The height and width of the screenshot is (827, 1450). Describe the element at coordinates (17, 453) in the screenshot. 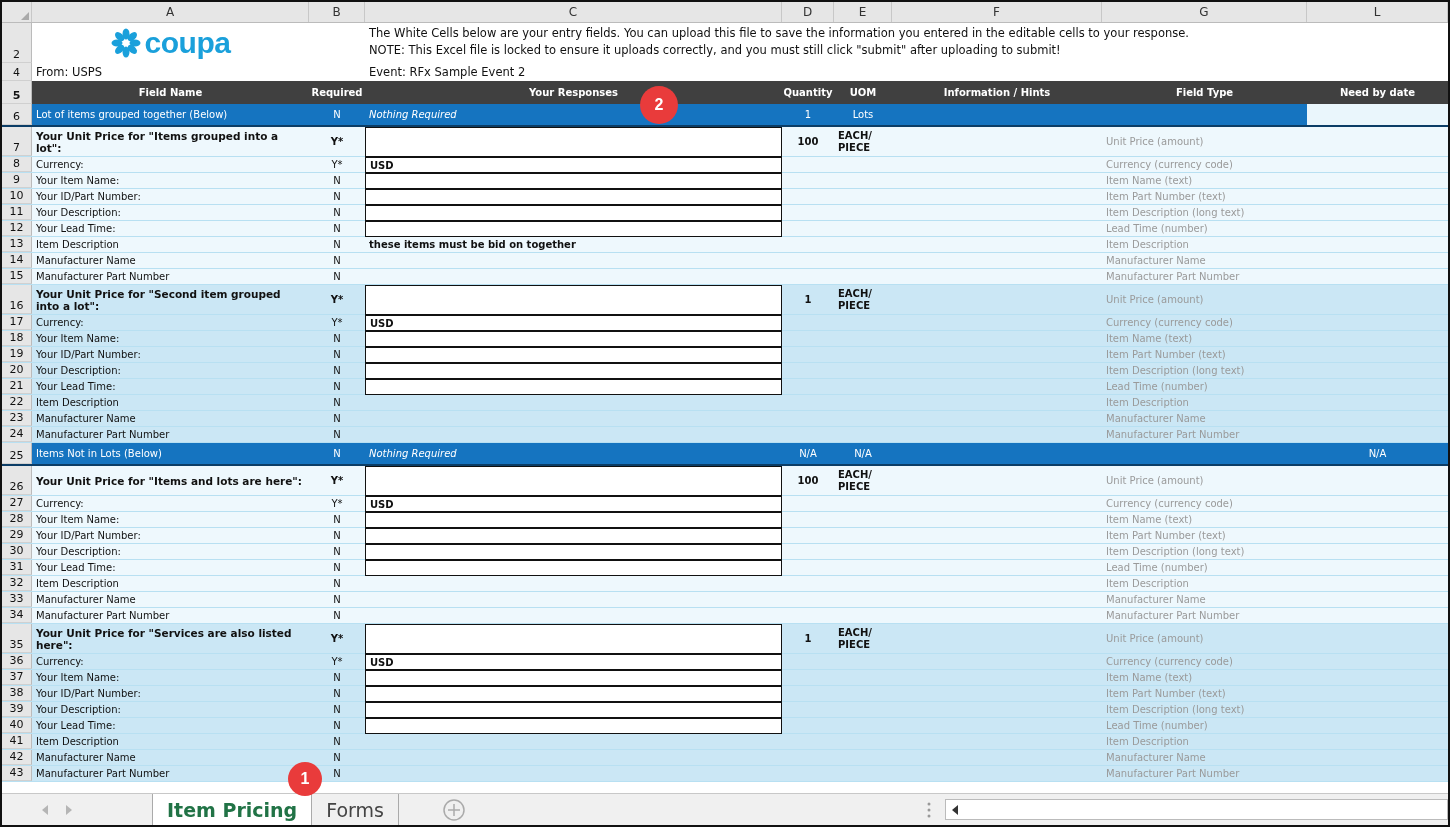

I see `row-header: 25` at that location.